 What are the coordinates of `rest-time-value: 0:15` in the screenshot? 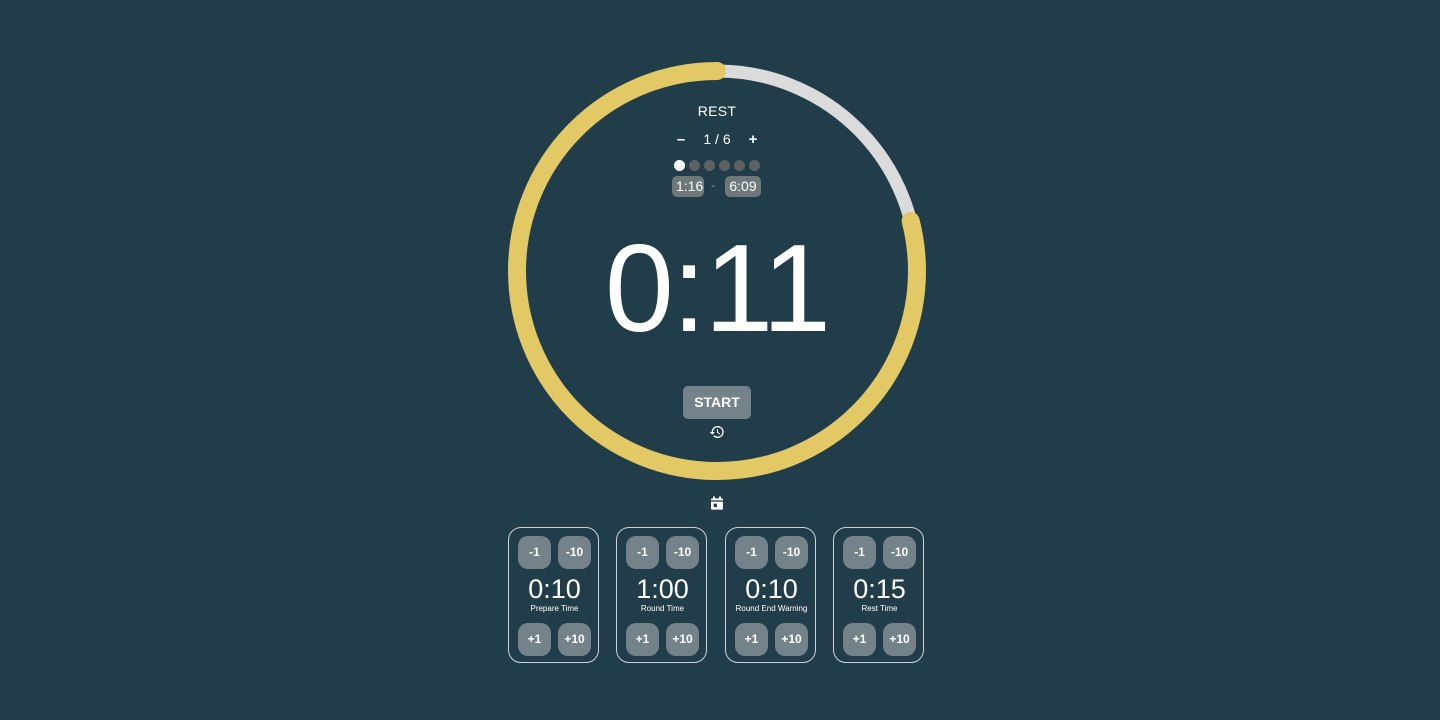 It's located at (879, 589).